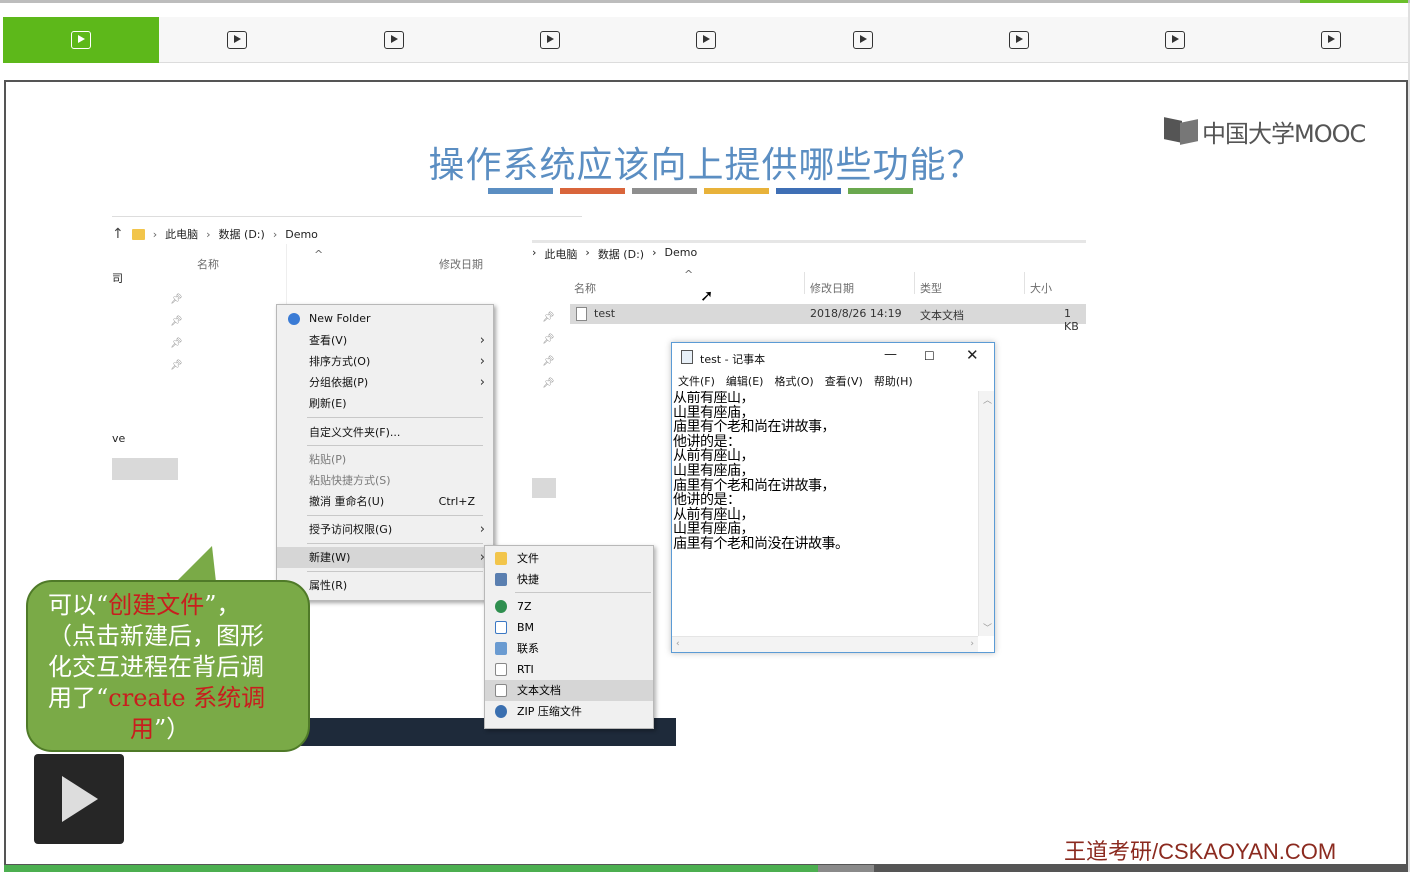  I want to click on submenu-text-document: 文本文档, so click(569, 690).